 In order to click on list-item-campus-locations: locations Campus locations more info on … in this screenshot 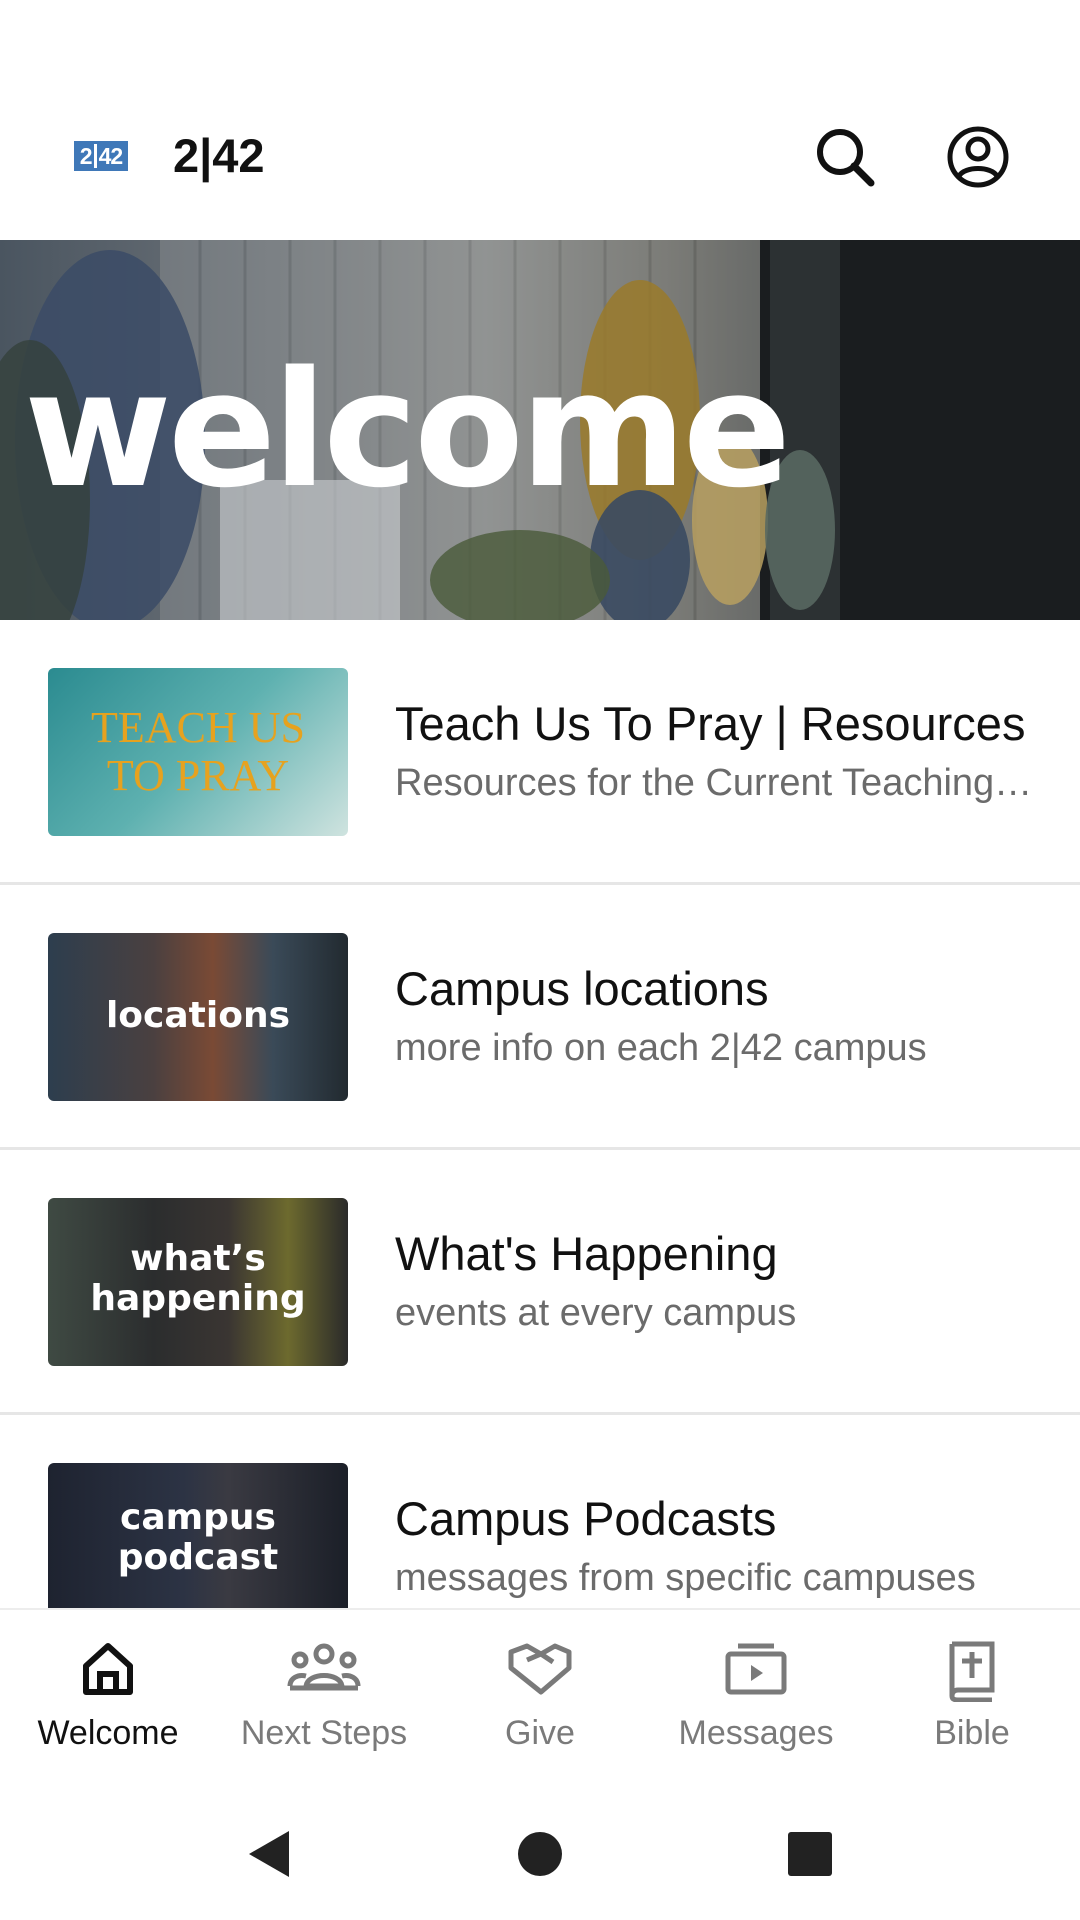, I will do `click(540, 1016)`.